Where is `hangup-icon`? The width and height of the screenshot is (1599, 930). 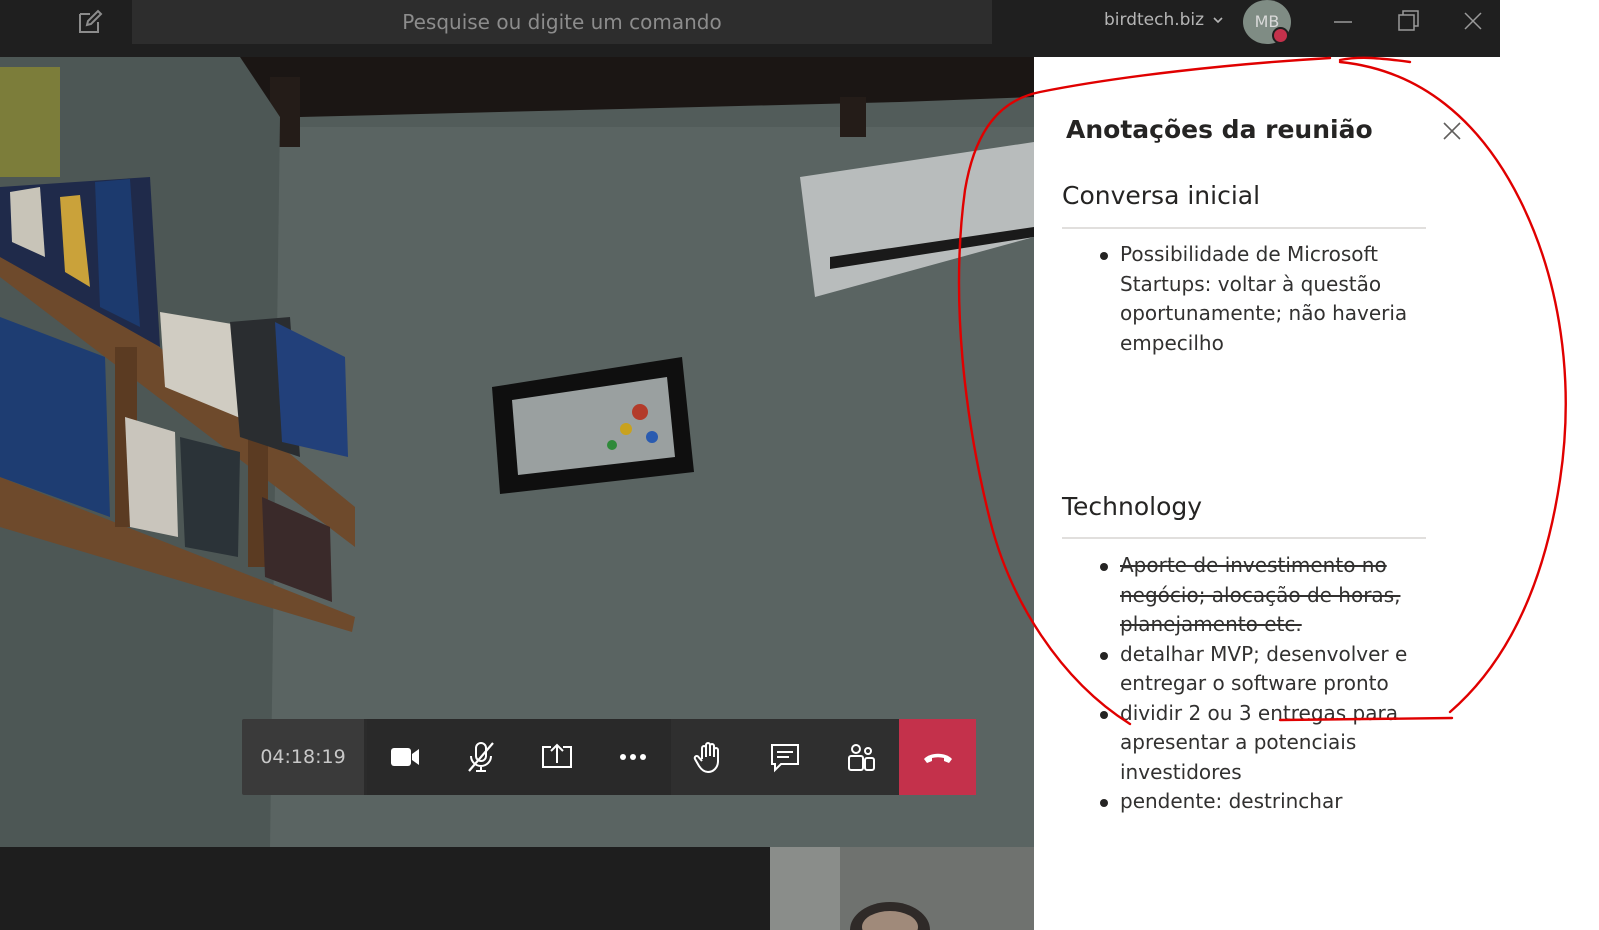 hangup-icon is located at coordinates (937, 758).